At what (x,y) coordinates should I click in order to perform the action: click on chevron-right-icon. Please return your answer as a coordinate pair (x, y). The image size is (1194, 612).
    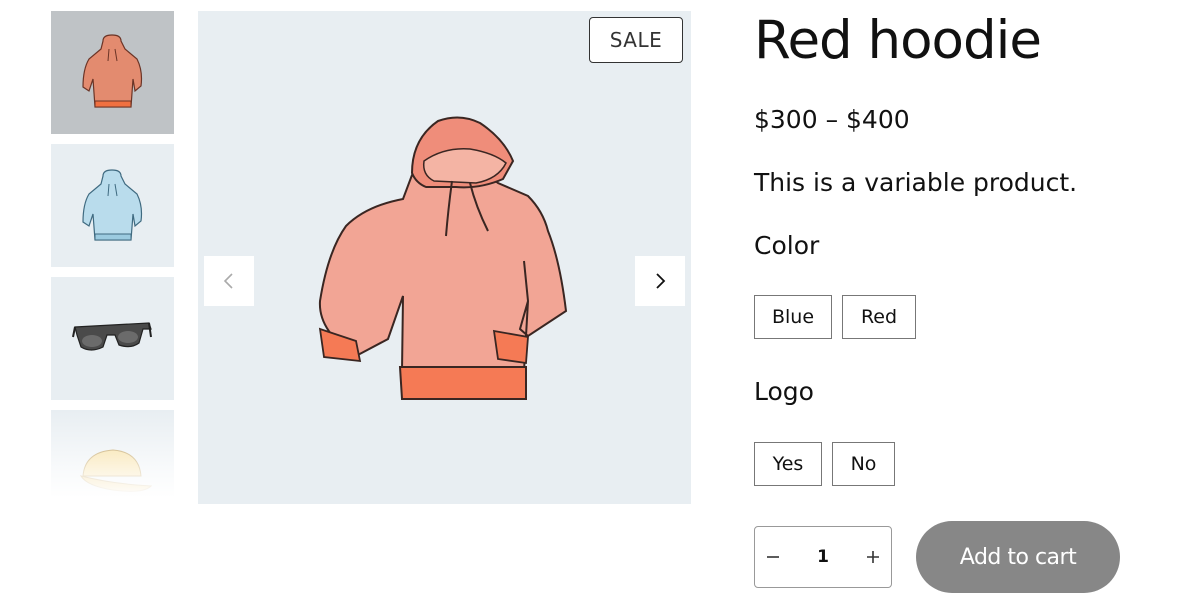
    Looking at the image, I should click on (661, 281).